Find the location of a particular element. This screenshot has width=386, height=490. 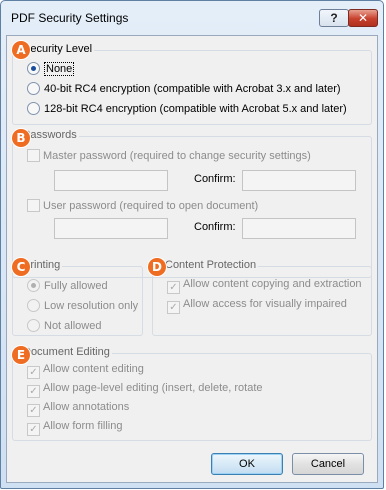

cancel-button: Cancel is located at coordinates (328, 464).